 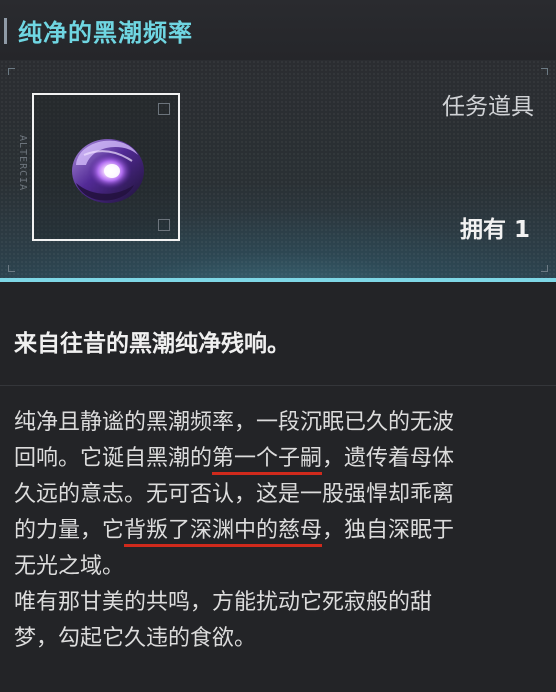 What do you see at coordinates (152, 344) in the screenshot?
I see `item-subtitle: 来自往昔的黑潮纯净残响。` at bounding box center [152, 344].